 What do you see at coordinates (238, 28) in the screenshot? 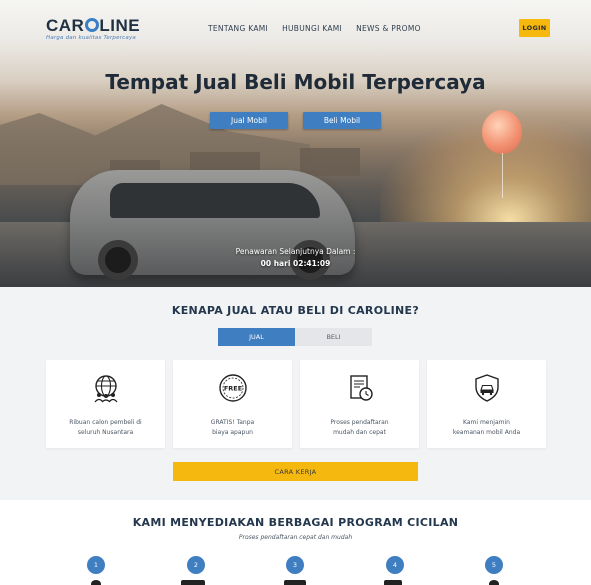
I see `nav-tentang-kami: TENTANG KAMI` at bounding box center [238, 28].